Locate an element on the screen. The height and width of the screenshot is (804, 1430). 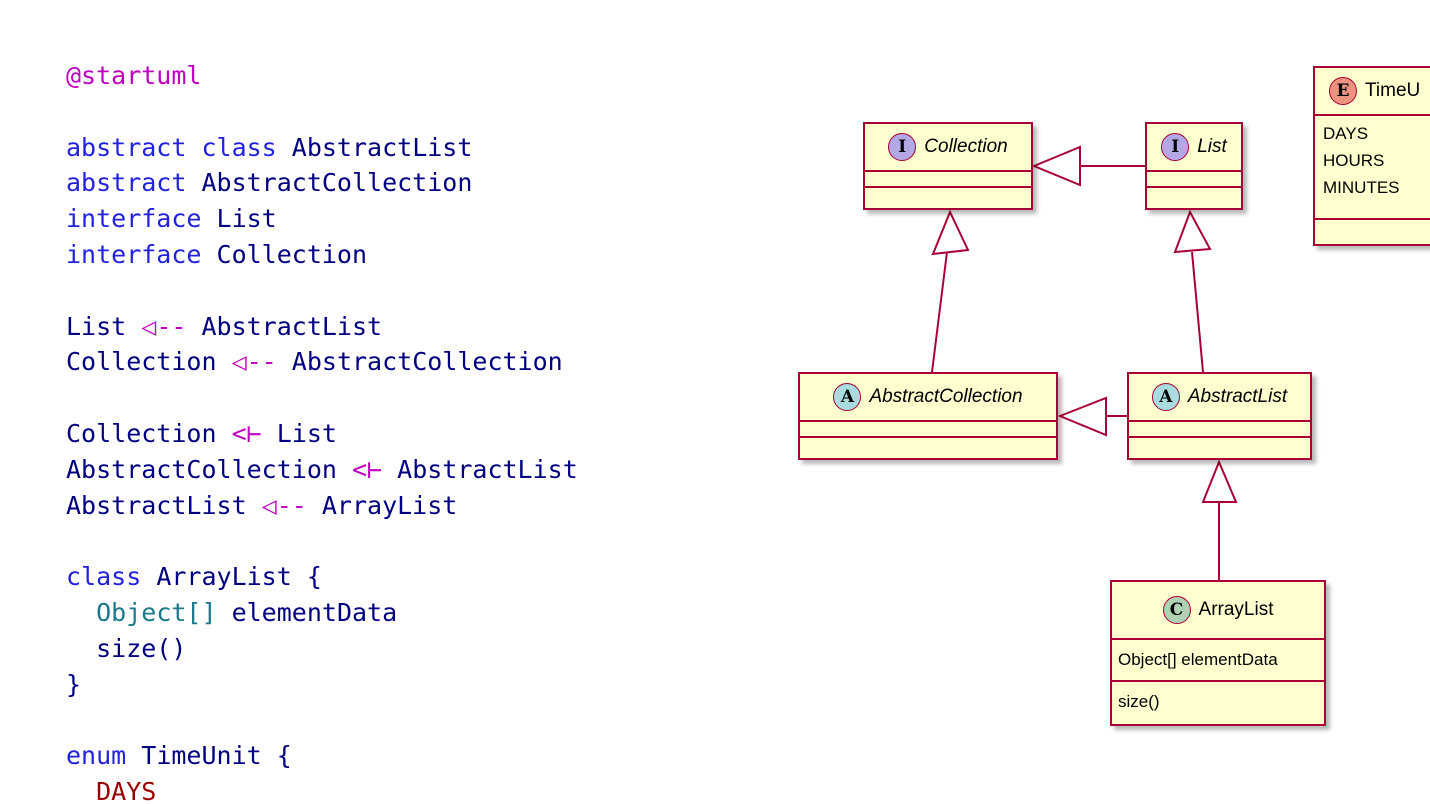
uml-class-list-methods is located at coordinates (1194, 196).